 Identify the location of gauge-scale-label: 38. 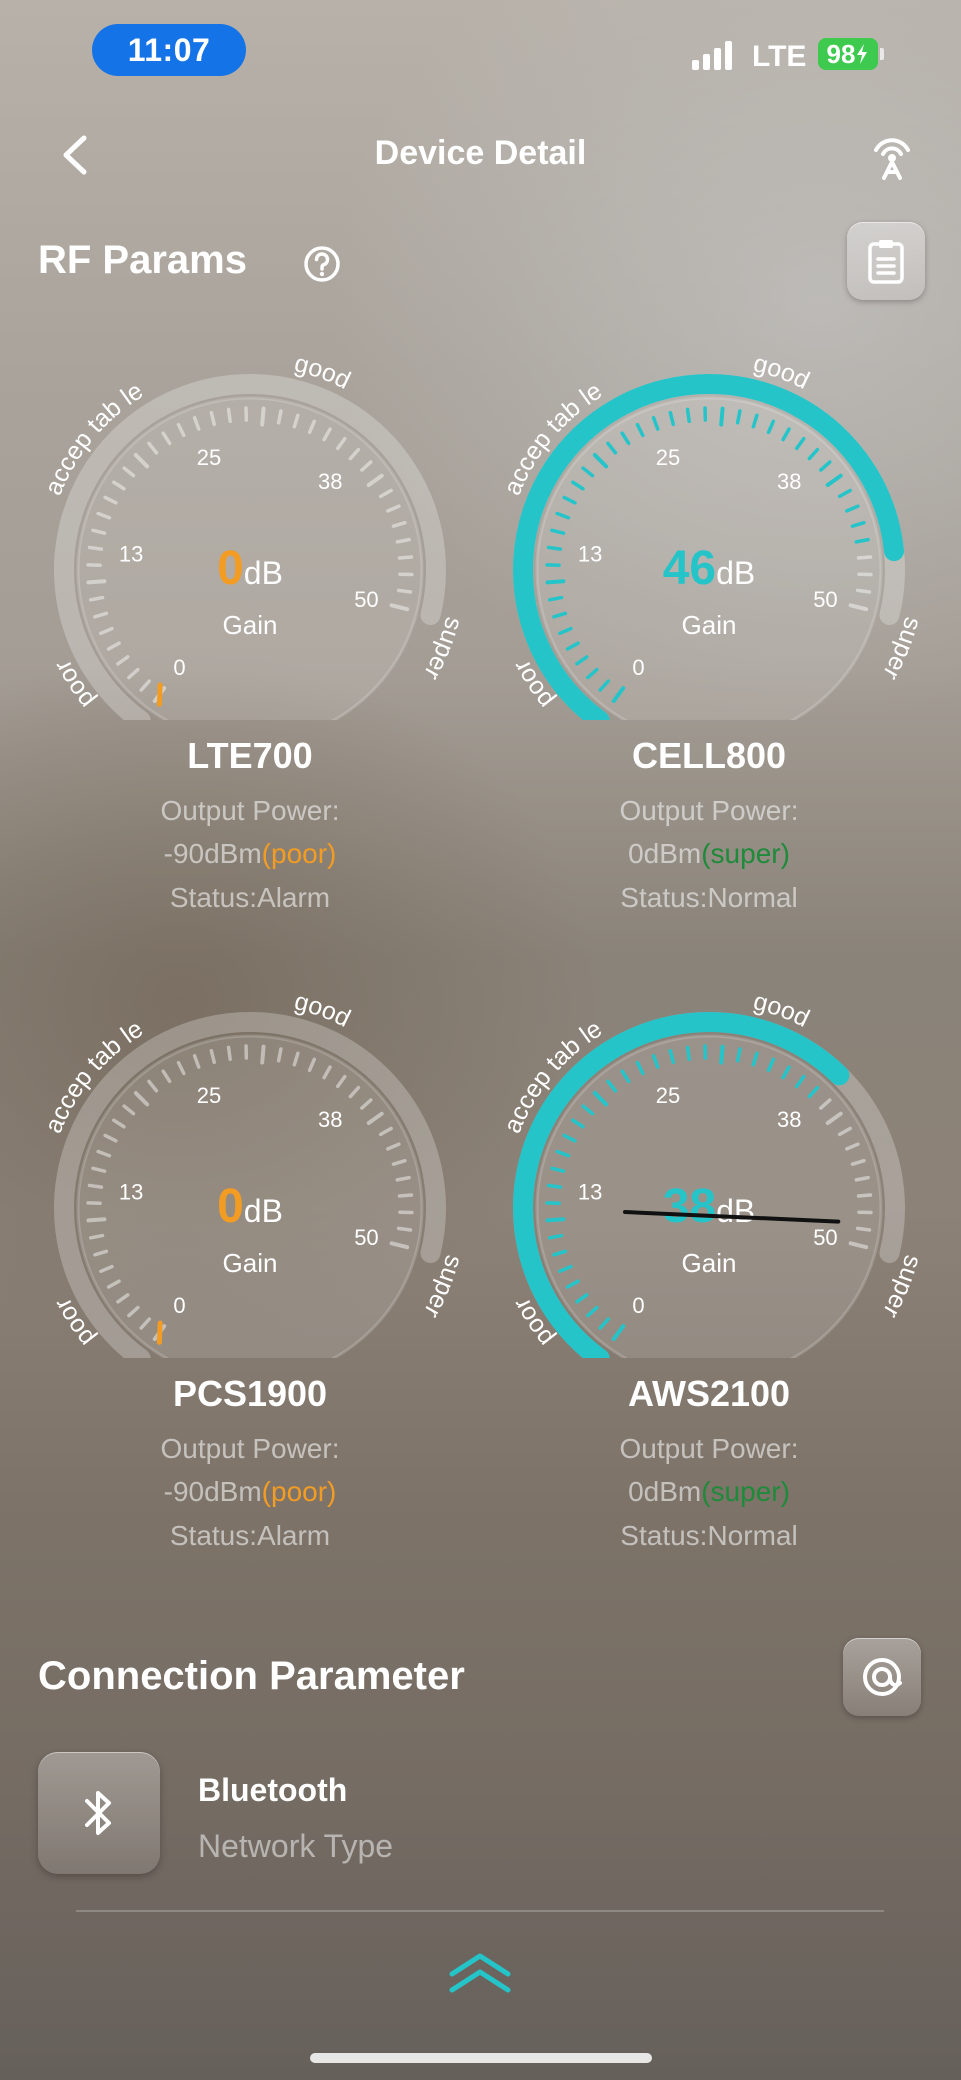
(789, 1119).